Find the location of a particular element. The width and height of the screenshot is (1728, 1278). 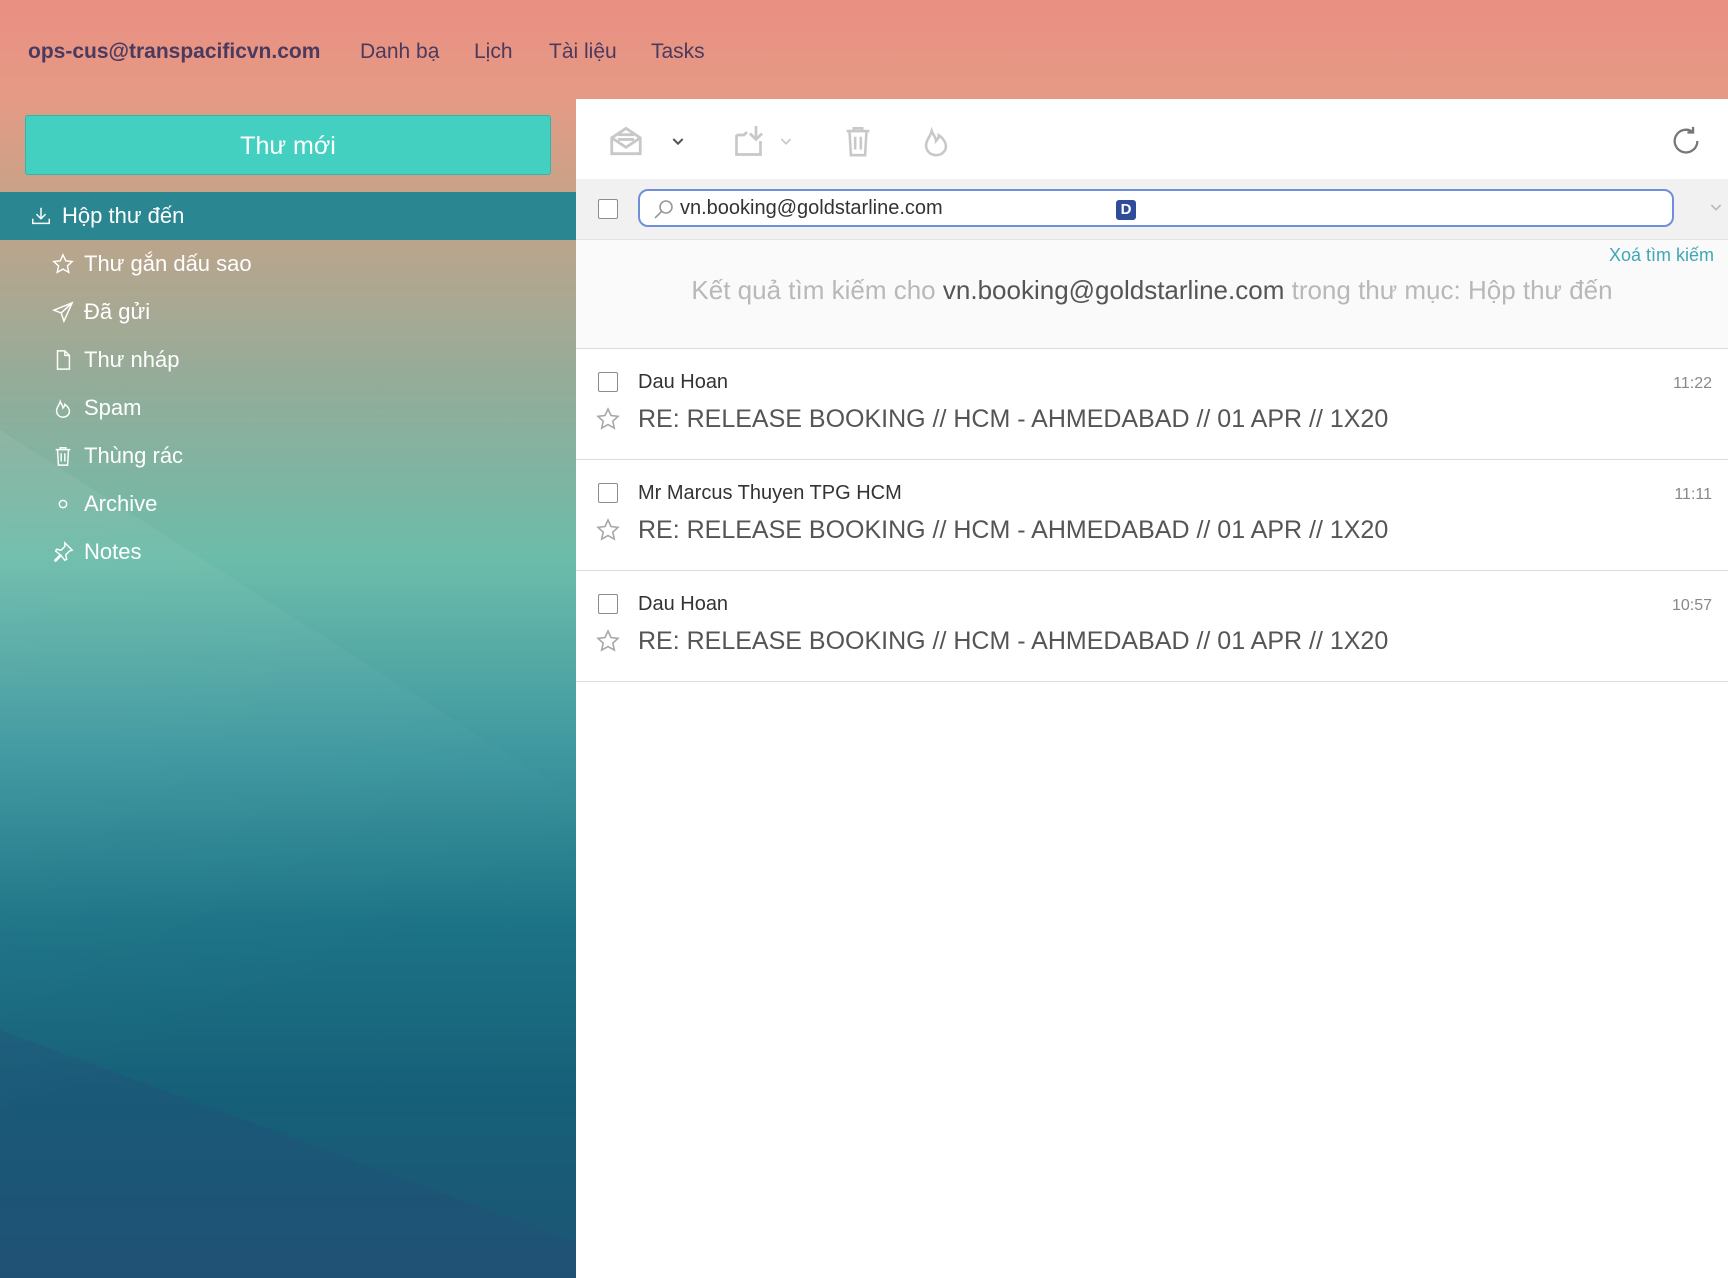

extension-badge: D is located at coordinates (1126, 210).